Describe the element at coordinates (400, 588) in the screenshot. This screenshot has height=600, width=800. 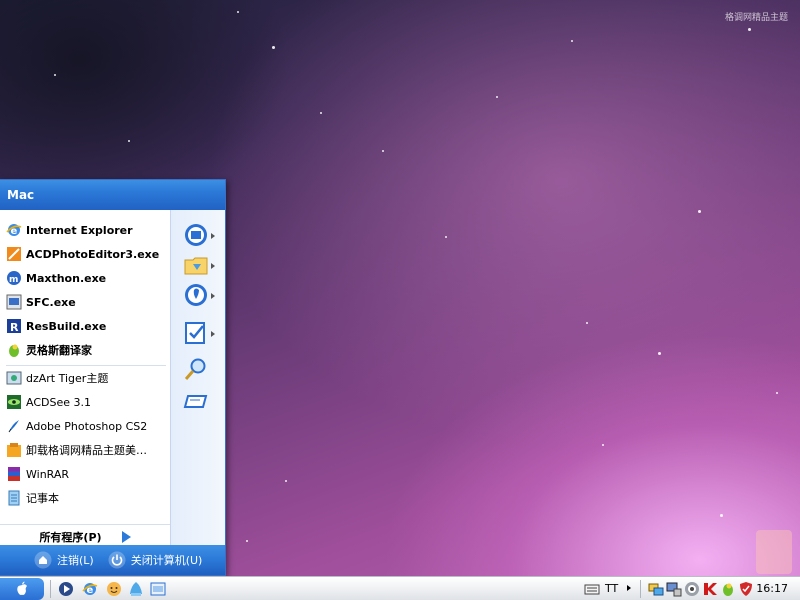
I see `taskbar: e TT 16:17` at that location.